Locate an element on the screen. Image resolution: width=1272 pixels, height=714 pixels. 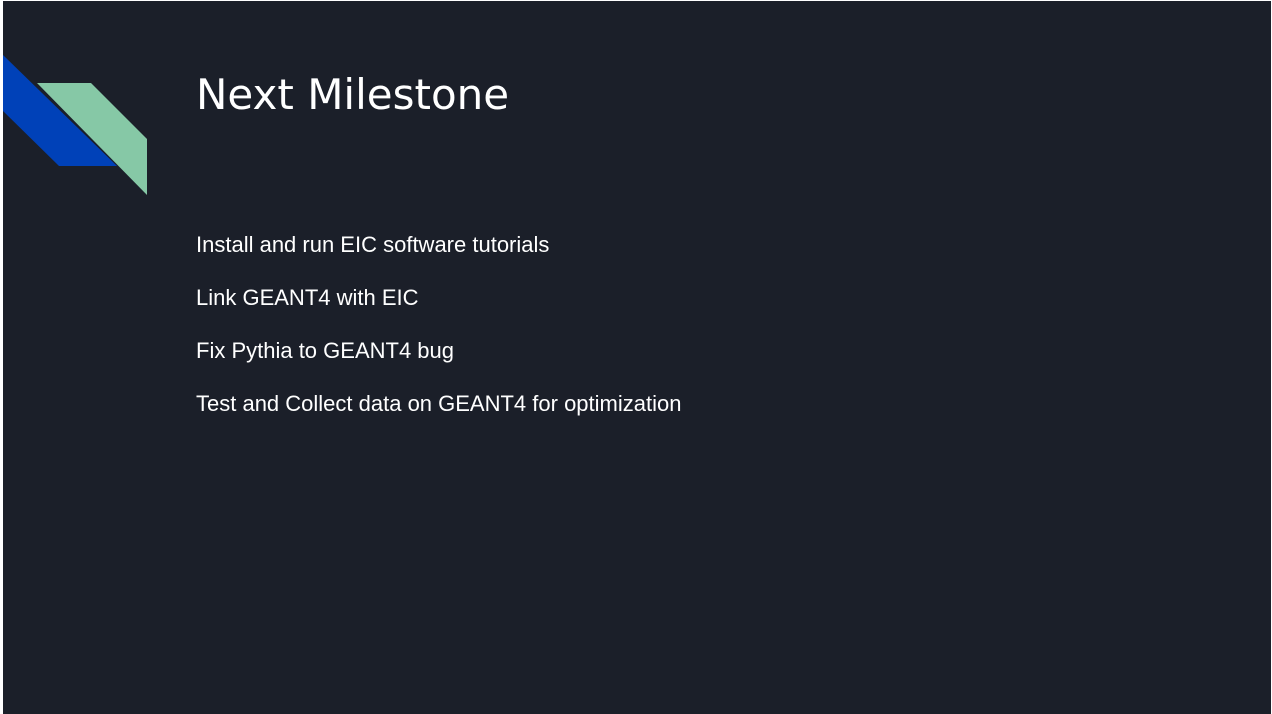
corner-accent-shape is located at coordinates (75, 125).